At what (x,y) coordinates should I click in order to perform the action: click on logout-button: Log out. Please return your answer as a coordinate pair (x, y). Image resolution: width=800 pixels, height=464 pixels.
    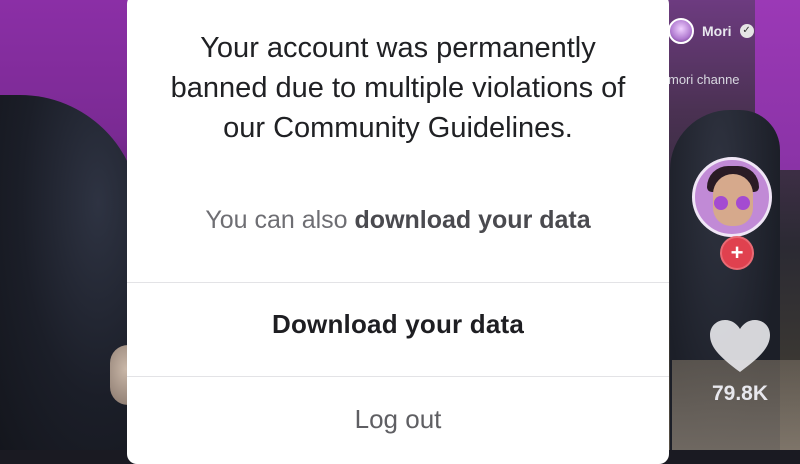
    Looking at the image, I should click on (398, 419).